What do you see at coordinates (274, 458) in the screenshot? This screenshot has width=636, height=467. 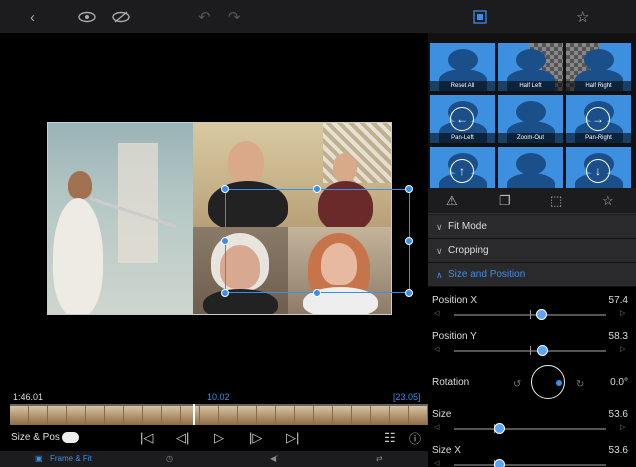 I see `audio-icon: ◀’` at bounding box center [274, 458].